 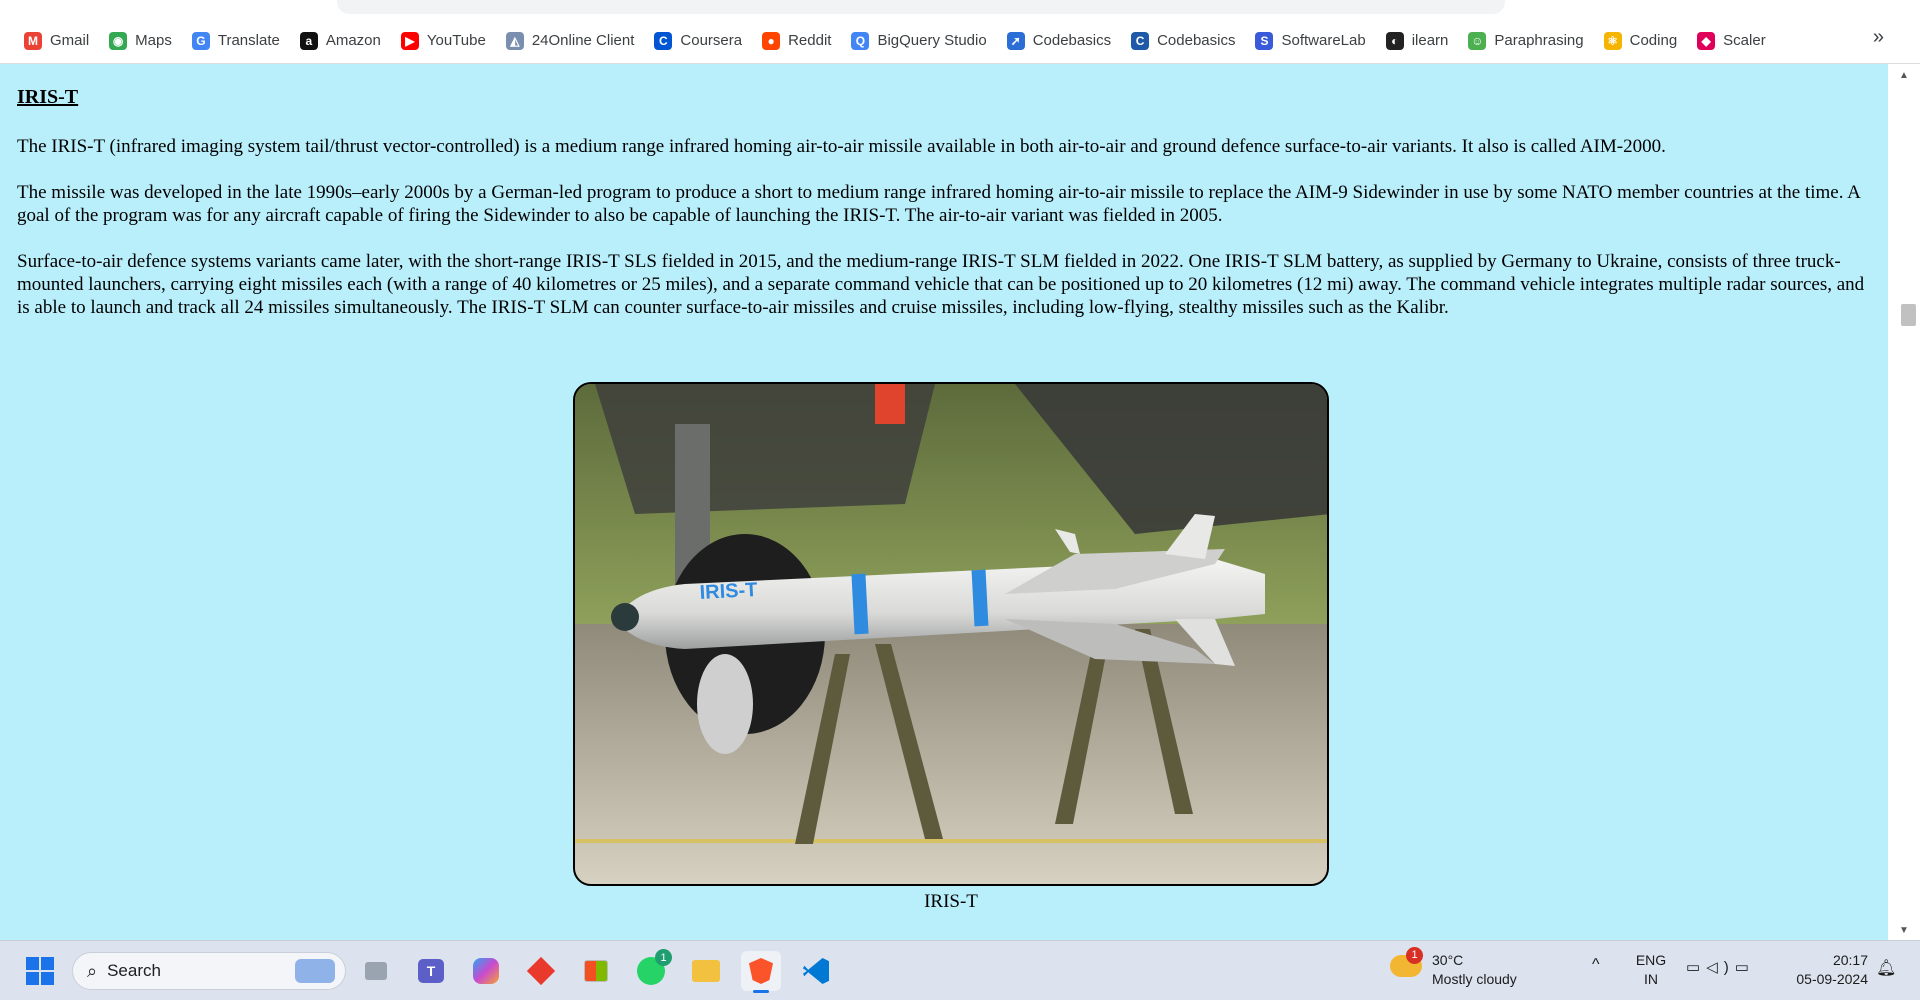 I want to click on bookmark-label: ilearn, so click(x=1430, y=40).